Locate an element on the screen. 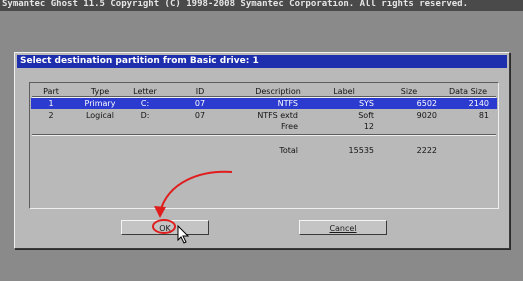  total-label: Total is located at coordinates (288, 150).